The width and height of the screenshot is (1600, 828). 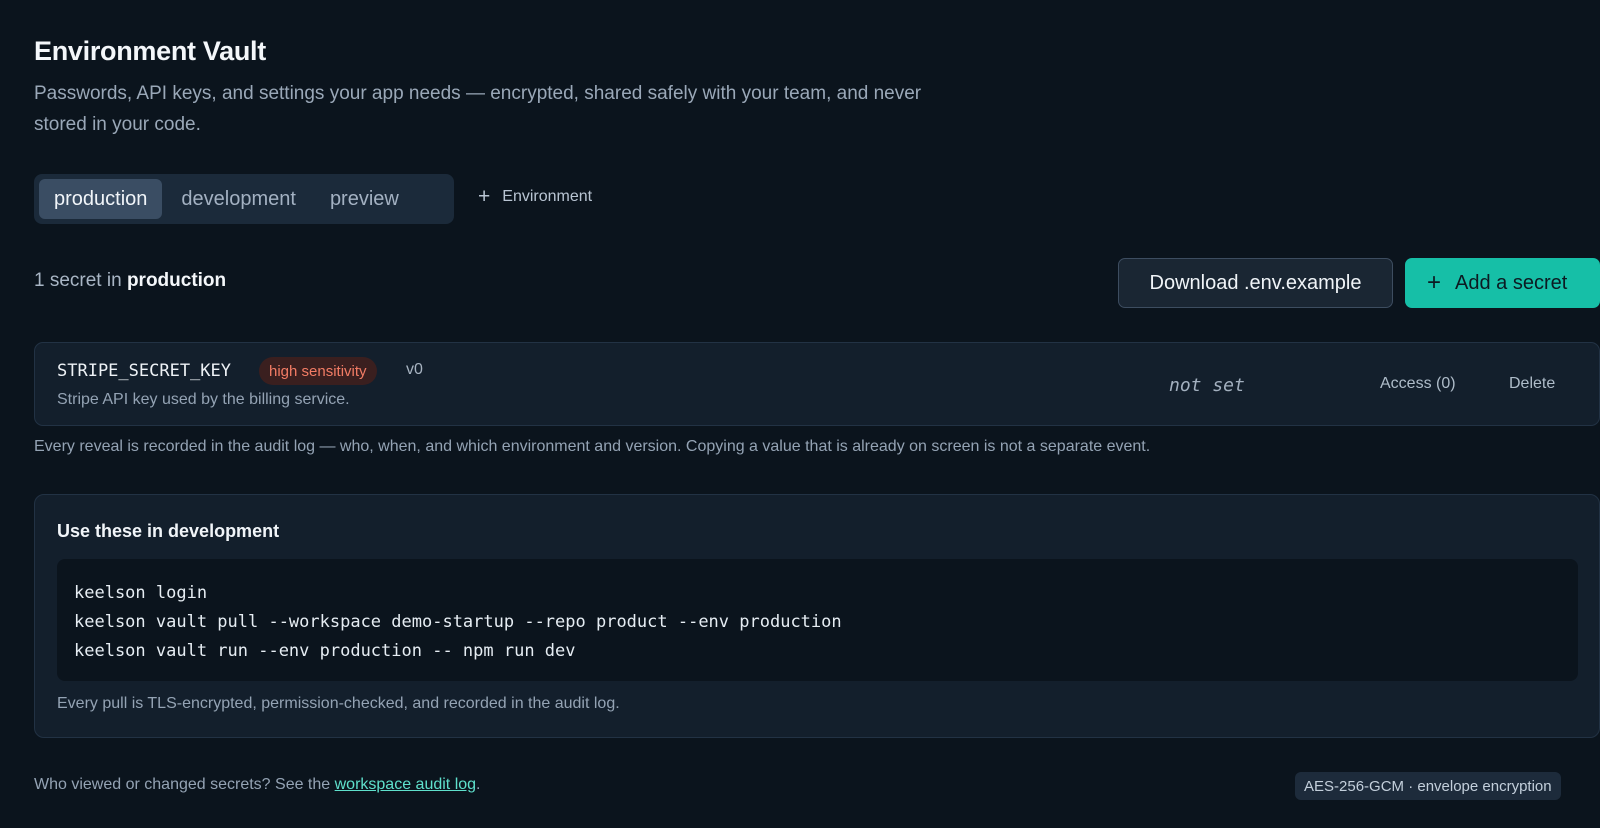 I want to click on add-secret-label: Add a secret, so click(x=1511, y=282).